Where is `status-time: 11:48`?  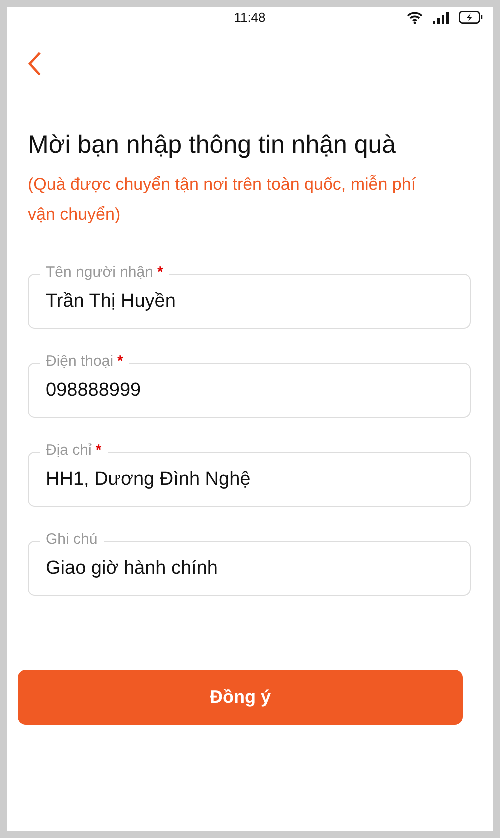 status-time: 11:48 is located at coordinates (250, 17).